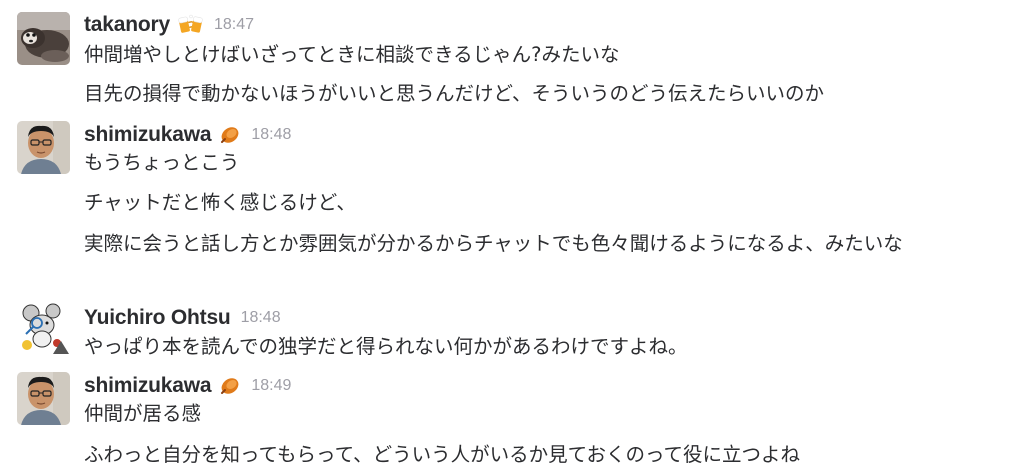  I want to click on message-text: チャットだと怖く感じるけど、, so click(220, 202).